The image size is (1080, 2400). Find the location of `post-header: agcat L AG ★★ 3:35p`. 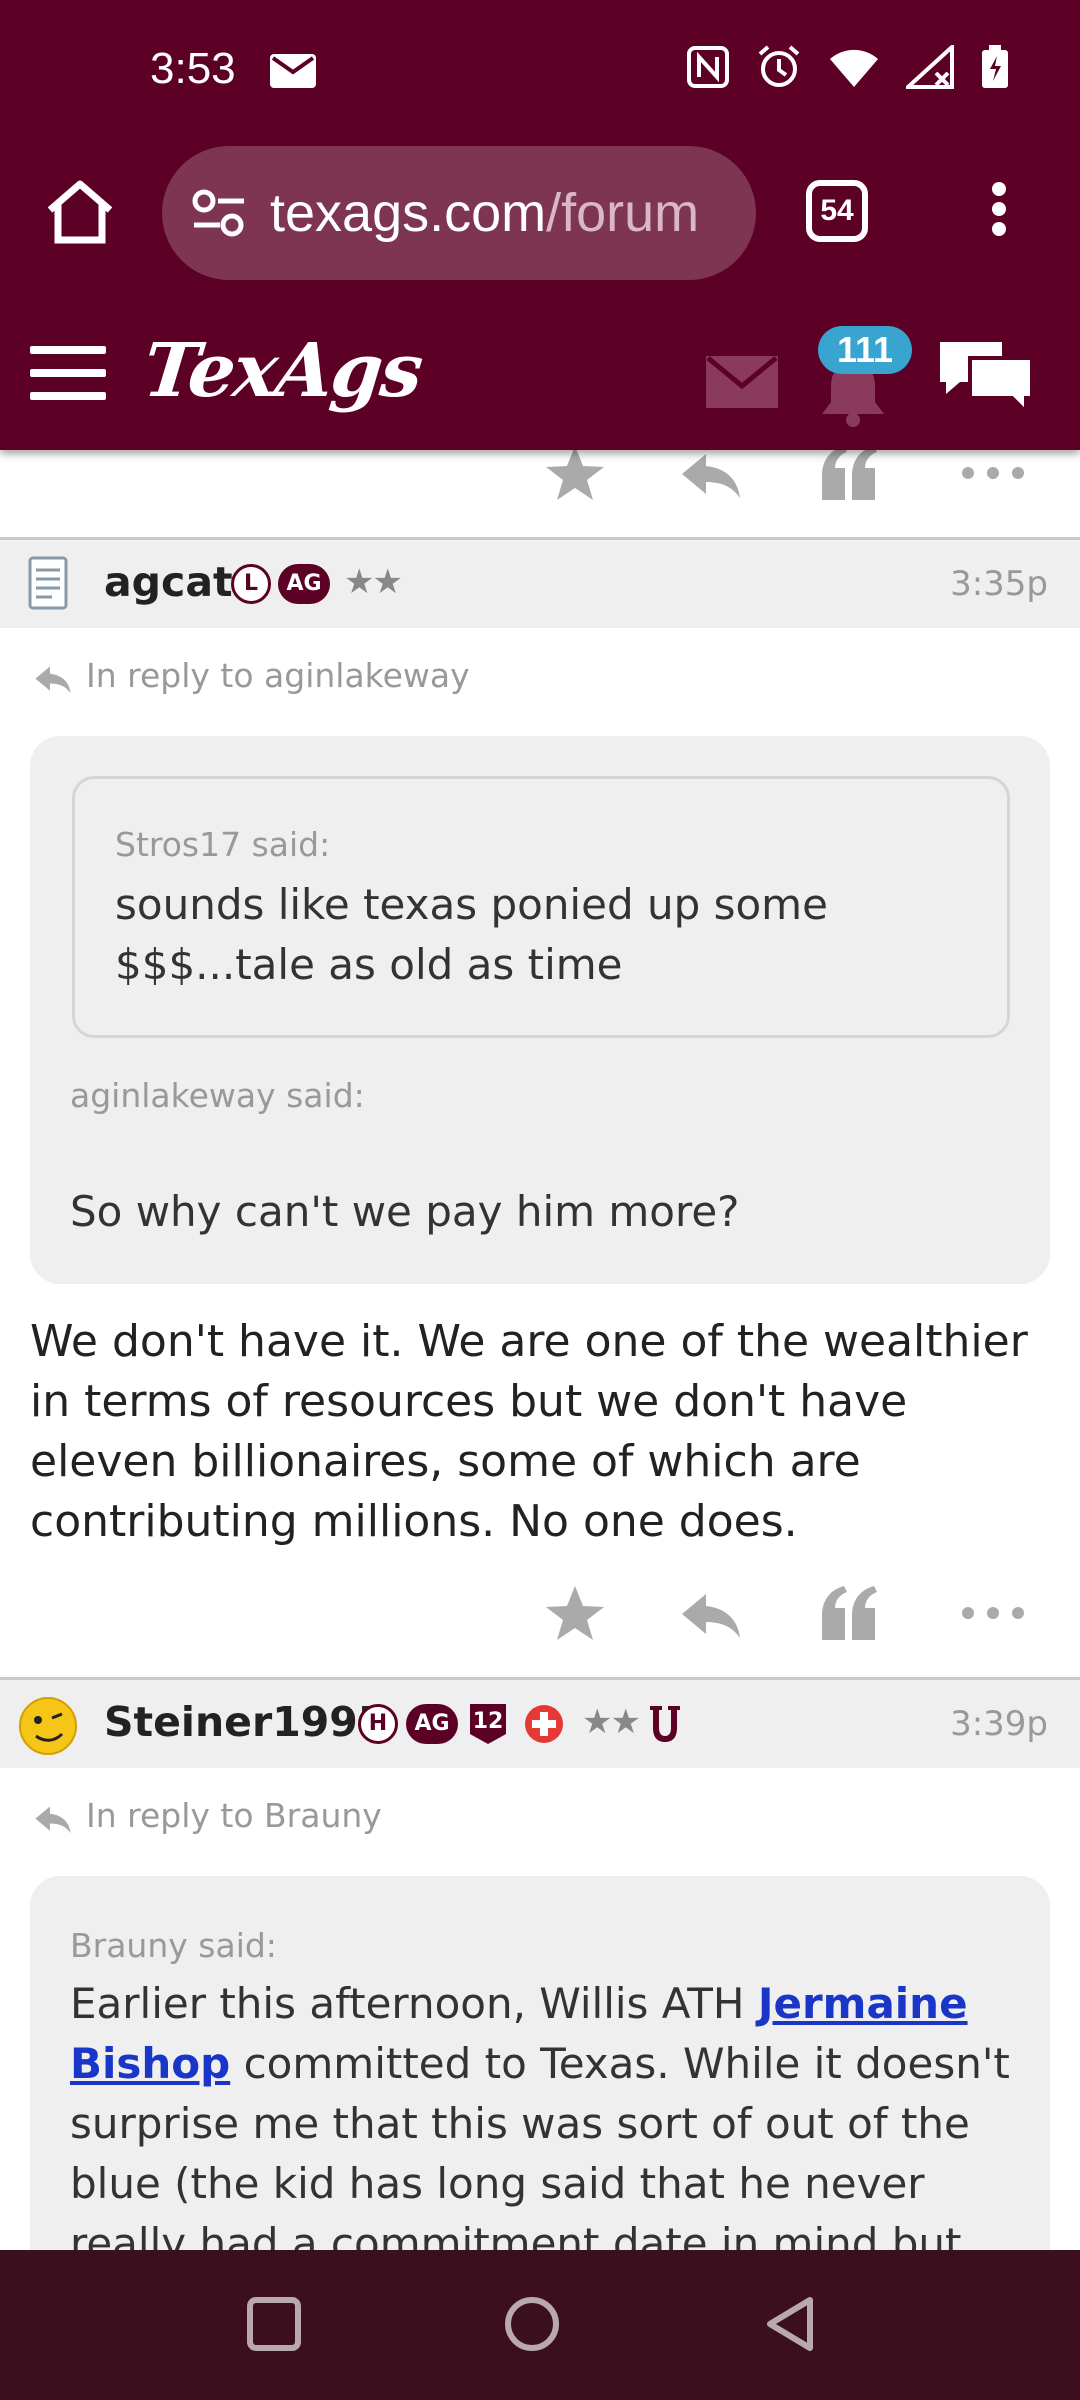

post-header: agcat L AG ★★ 3:35p is located at coordinates (540, 584).